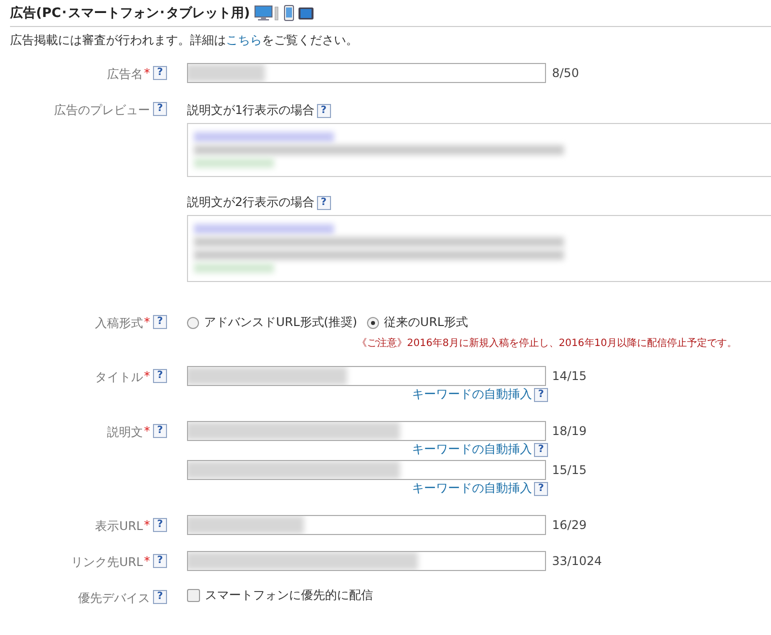 This screenshot has height=635, width=771. What do you see at coordinates (119, 526) in the screenshot?
I see `field-label: 表示URL` at bounding box center [119, 526].